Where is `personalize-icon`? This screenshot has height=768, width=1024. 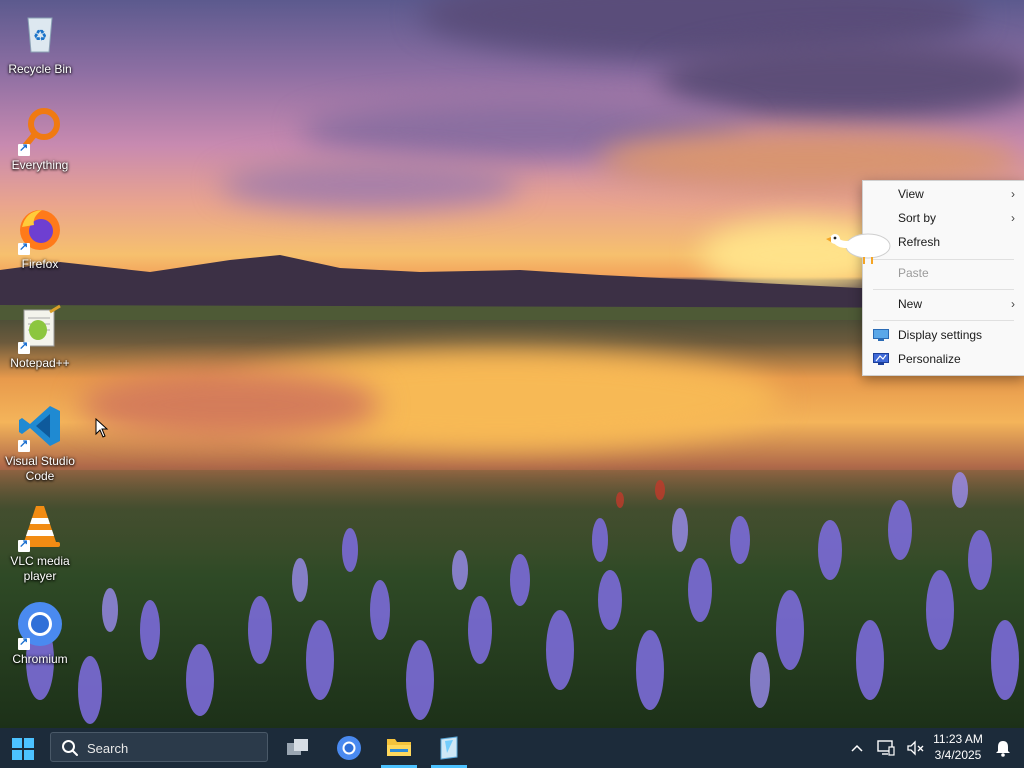 personalize-icon is located at coordinates (881, 359).